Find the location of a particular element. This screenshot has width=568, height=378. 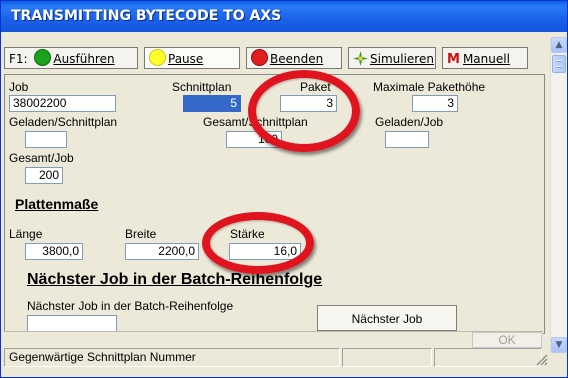

run-button: F1: Ausführen is located at coordinates (71, 58).